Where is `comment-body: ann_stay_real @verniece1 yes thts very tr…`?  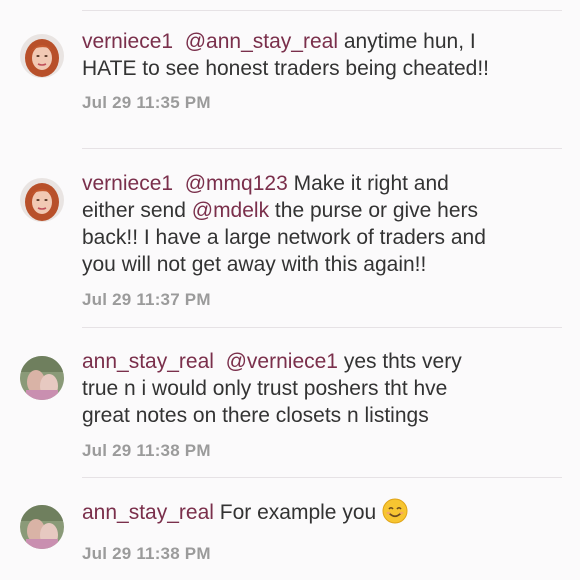
comment-body: ann_stay_real @verniece1 yes thts very tr… is located at coordinates (317, 388).